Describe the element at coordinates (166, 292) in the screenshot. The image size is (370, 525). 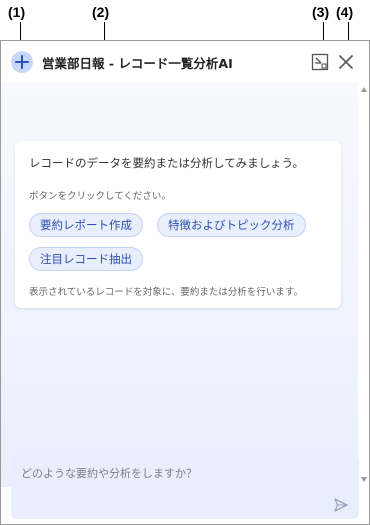
I see `card-footer-note: 表示されているレコードを対象に、要約または分析を行います。` at that location.